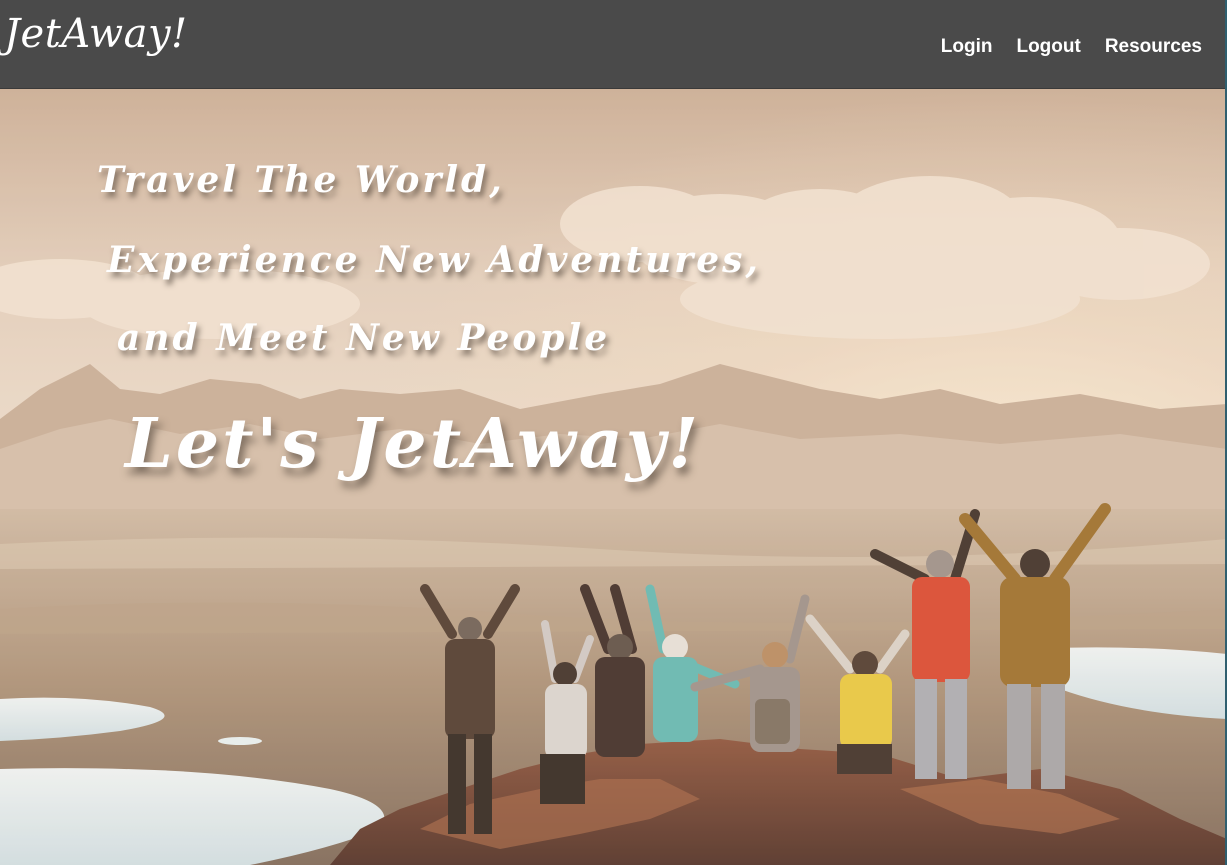  I want to click on tagline-line-3: and Meet New People, so click(364, 338).